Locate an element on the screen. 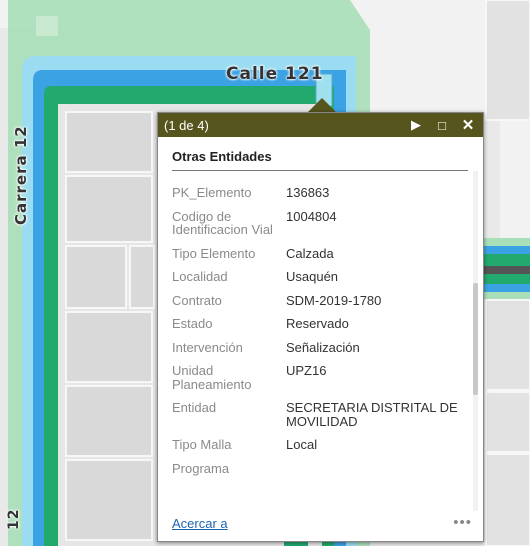 The width and height of the screenshot is (530, 546). popup-pointer is located at coordinates (322, 105).